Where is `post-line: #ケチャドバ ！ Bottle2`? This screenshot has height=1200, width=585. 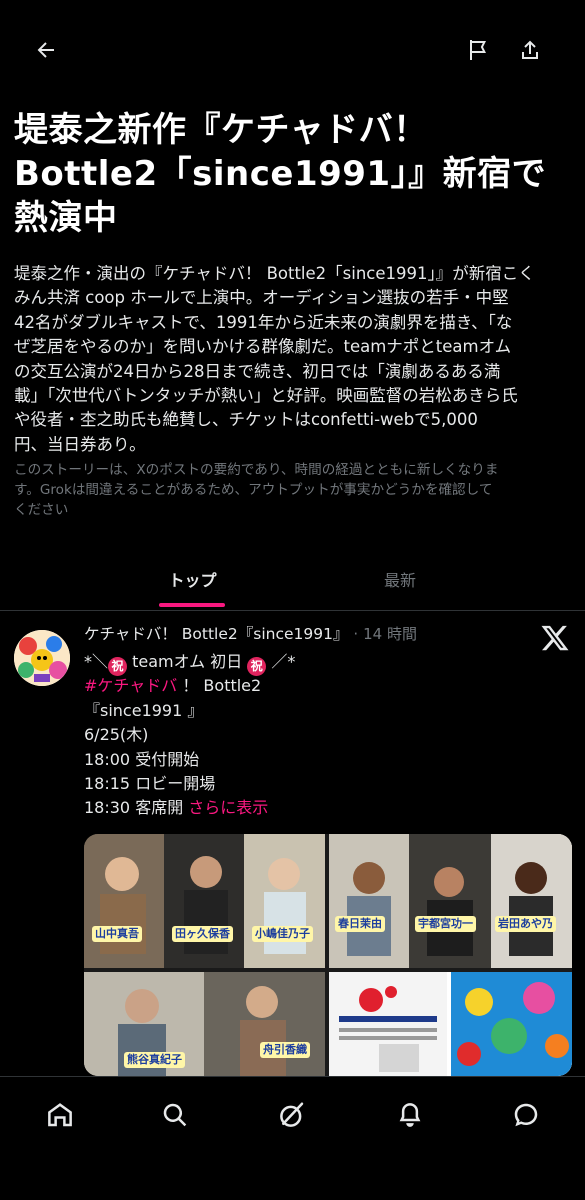
post-line: #ケチャドバ ！ Bottle2 is located at coordinates (324, 686).